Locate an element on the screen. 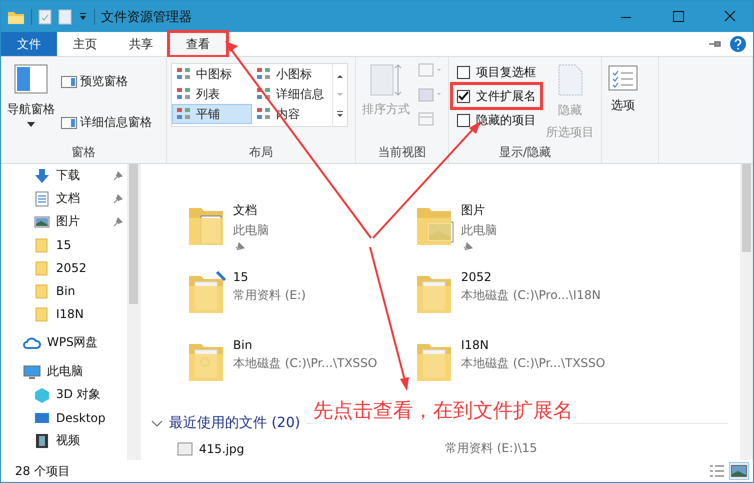 This screenshot has height=483, width=754. monitor-icon is located at coordinates (32, 372).